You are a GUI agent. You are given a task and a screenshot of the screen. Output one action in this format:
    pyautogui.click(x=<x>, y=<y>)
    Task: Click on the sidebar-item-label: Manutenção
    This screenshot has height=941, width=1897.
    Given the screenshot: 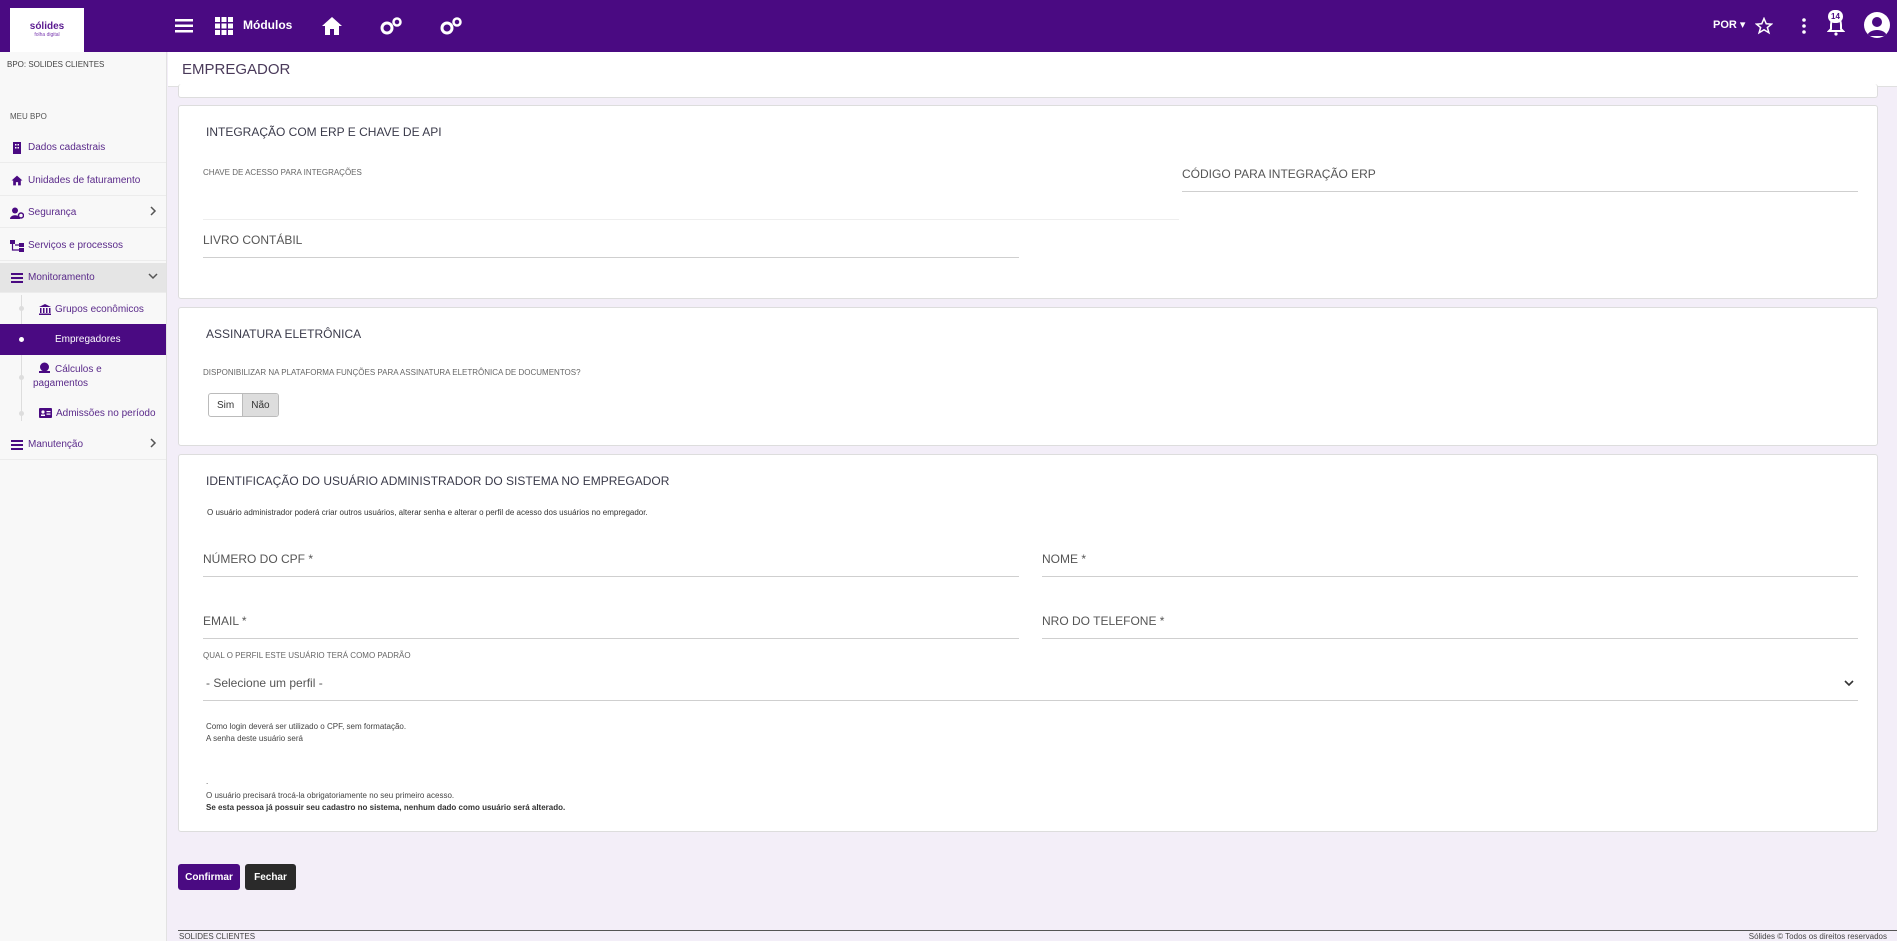 What is the action you would take?
    pyautogui.click(x=56, y=444)
    